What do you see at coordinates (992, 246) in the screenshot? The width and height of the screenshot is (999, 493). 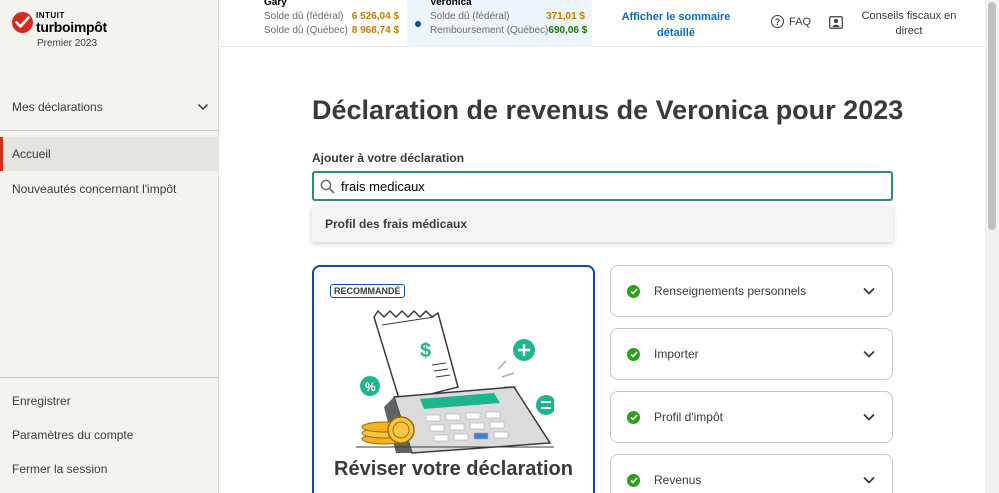 I see `page-scrollbar` at bounding box center [992, 246].